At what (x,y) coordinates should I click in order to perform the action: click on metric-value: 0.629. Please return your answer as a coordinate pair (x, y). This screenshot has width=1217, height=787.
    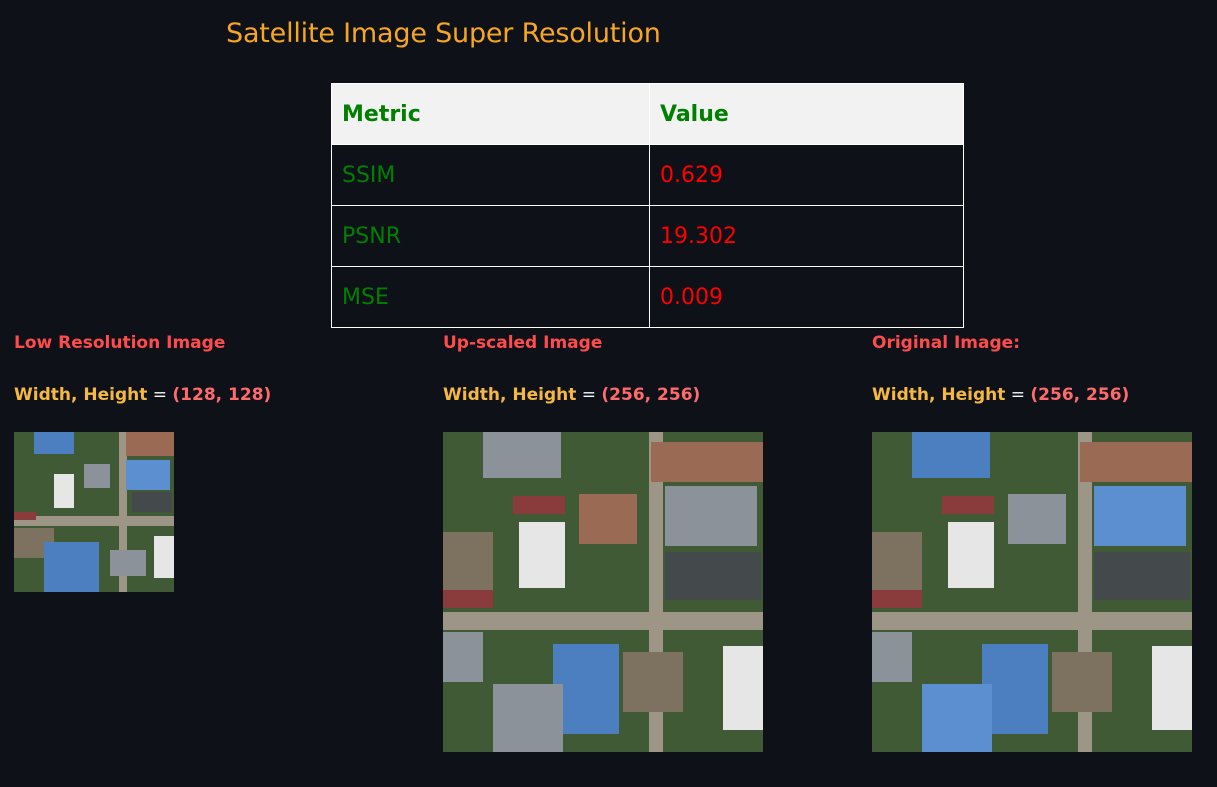
    Looking at the image, I should click on (806, 175).